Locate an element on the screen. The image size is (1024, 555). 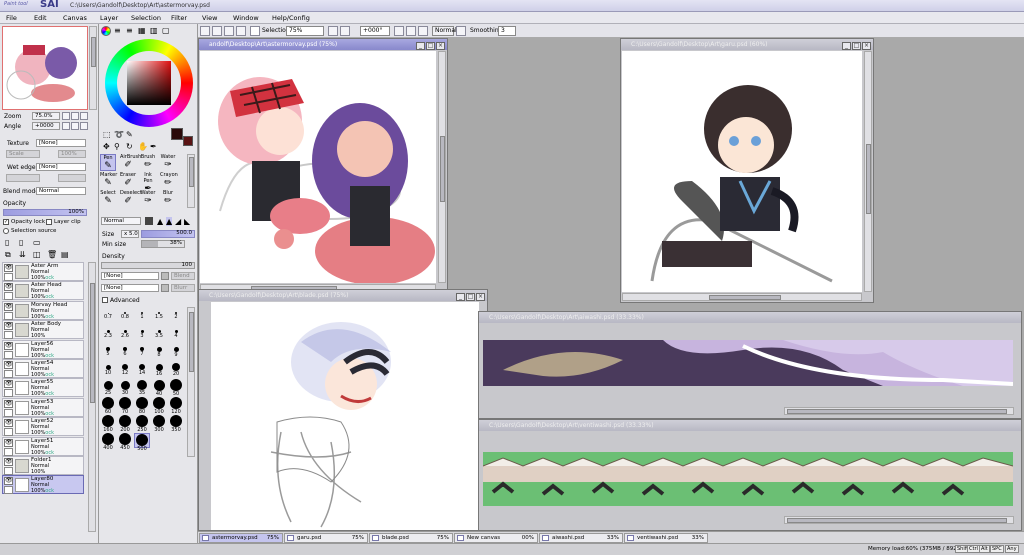
zoom-tool-icon: ⚲ is located at coordinates (117, 146).